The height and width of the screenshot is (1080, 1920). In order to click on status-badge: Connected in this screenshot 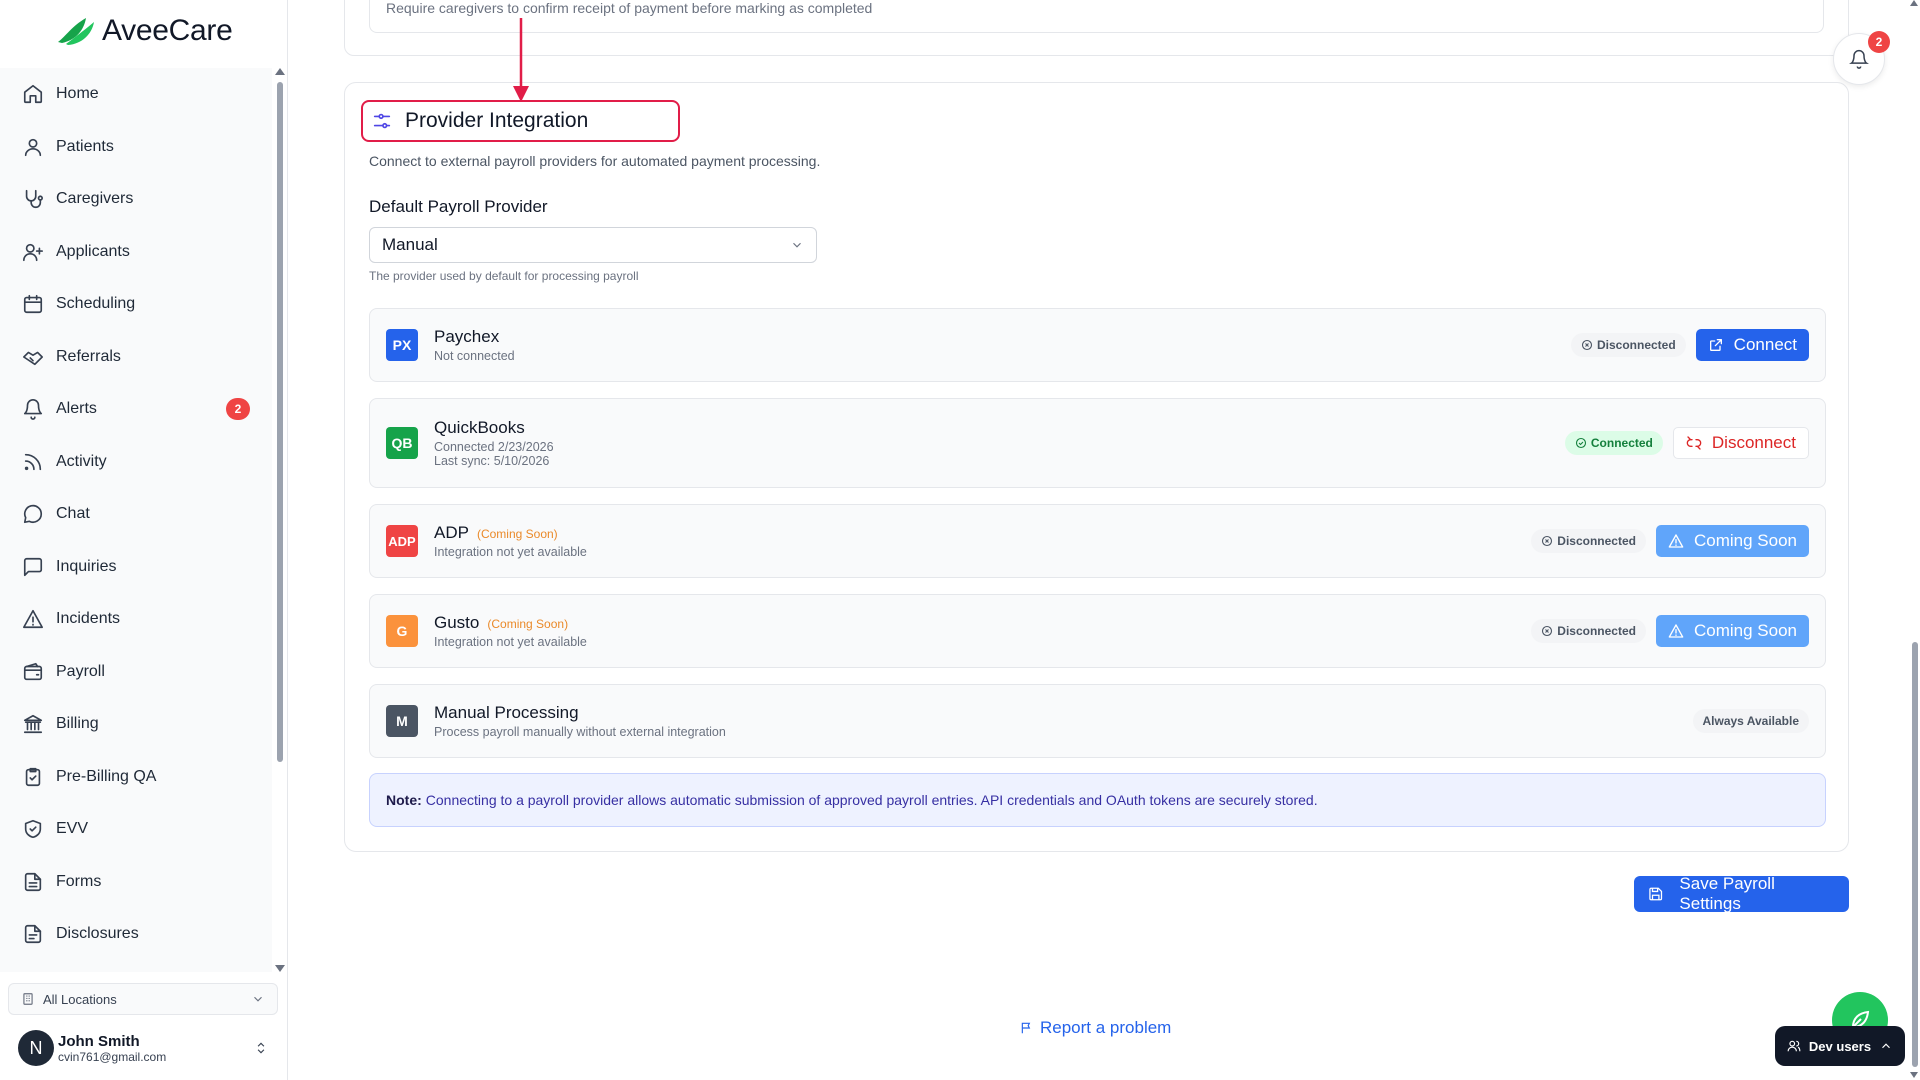, I will do `click(1613, 443)`.